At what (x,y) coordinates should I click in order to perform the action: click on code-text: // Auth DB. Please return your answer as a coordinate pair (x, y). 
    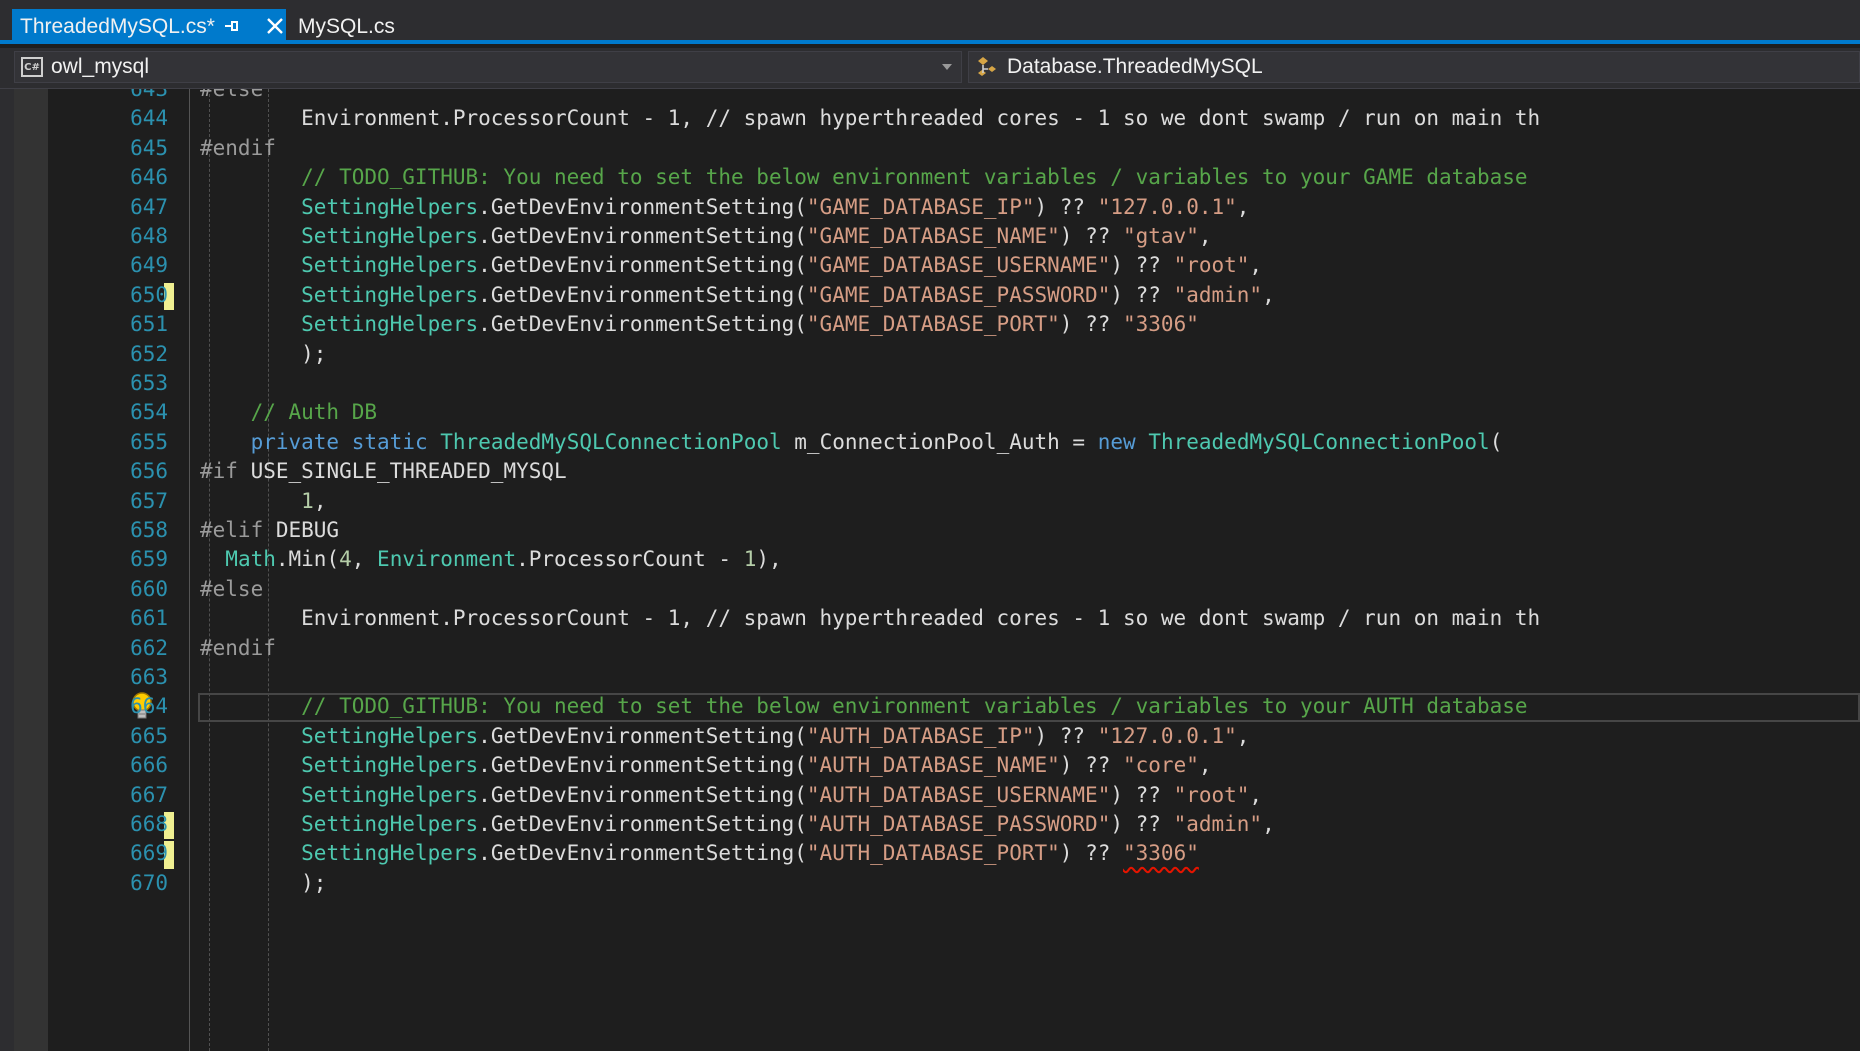
    Looking at the image, I should click on (288, 412).